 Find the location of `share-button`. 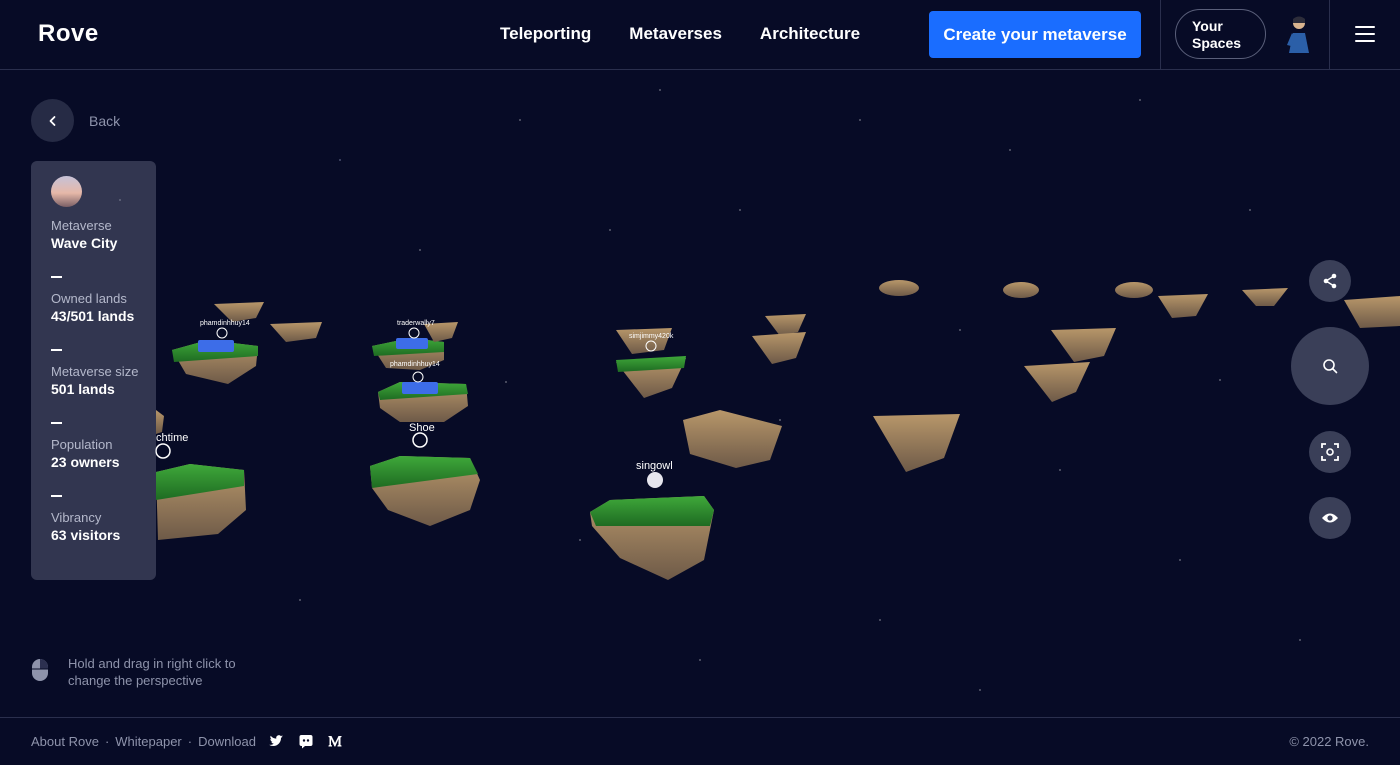

share-button is located at coordinates (1330, 281).